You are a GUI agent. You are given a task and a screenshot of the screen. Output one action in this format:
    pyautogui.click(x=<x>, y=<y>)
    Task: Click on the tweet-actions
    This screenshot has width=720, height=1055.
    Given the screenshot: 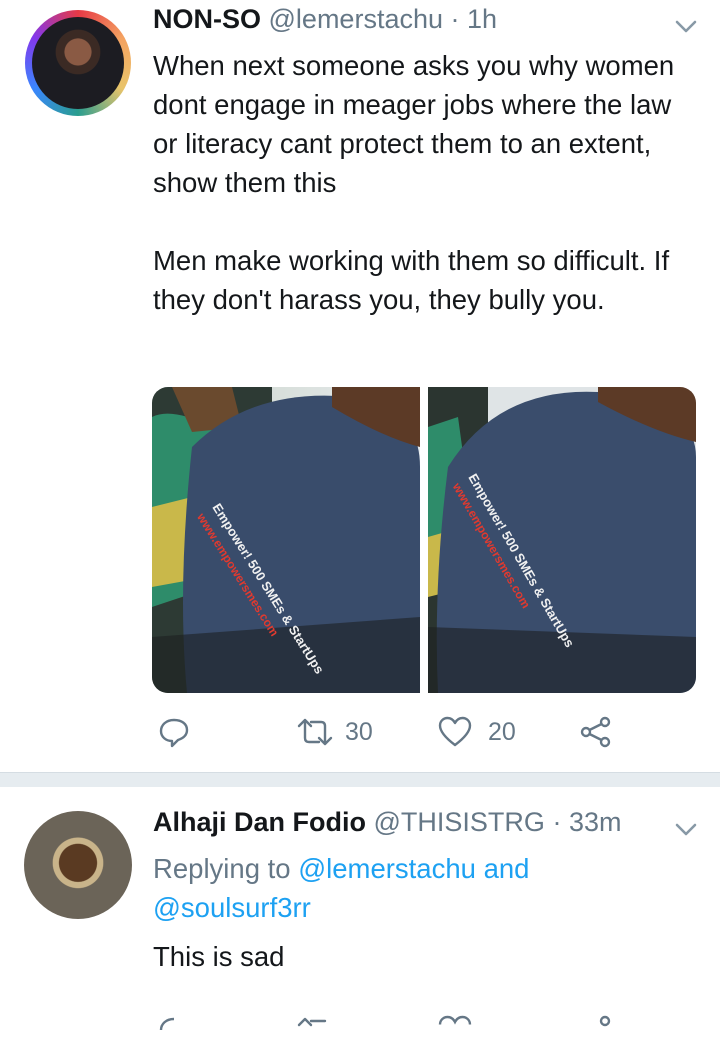 What is the action you would take?
    pyautogui.click(x=360, y=1035)
    